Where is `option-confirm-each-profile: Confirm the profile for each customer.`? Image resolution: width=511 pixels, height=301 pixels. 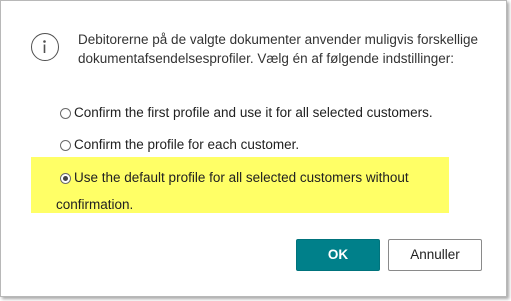
option-confirm-each-profile: Confirm the profile for each customer. is located at coordinates (260, 145).